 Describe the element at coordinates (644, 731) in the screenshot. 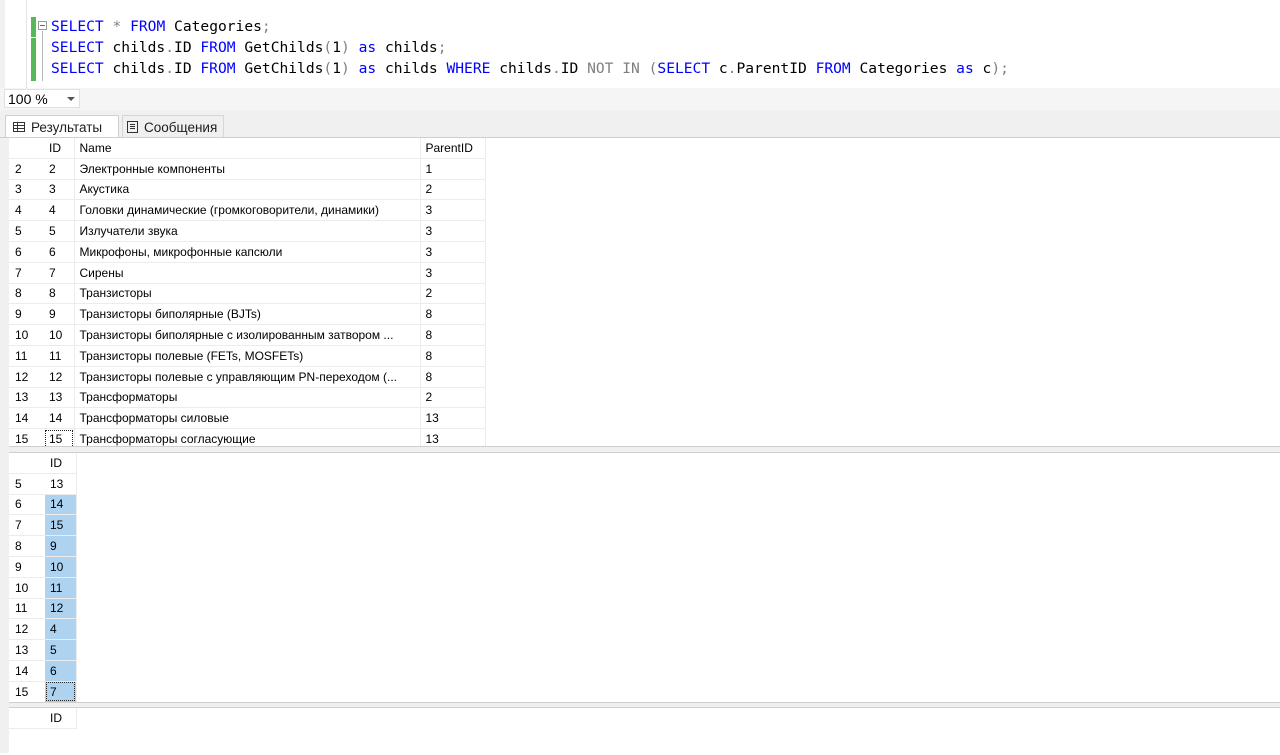

I see `result-grid-3: ID` at that location.